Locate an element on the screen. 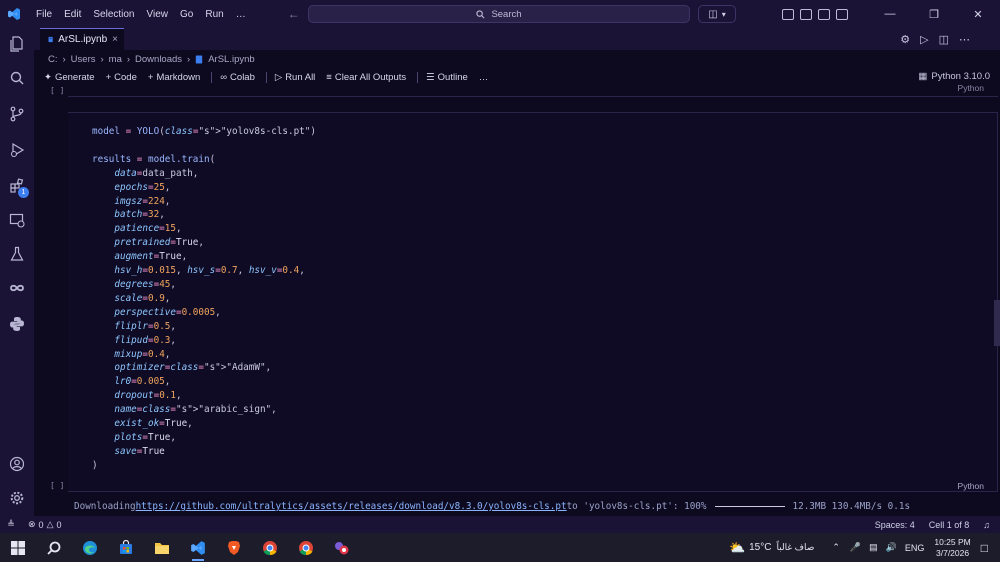  tray-overflow-chevron-icon: ⌃ is located at coordinates (836, 547).